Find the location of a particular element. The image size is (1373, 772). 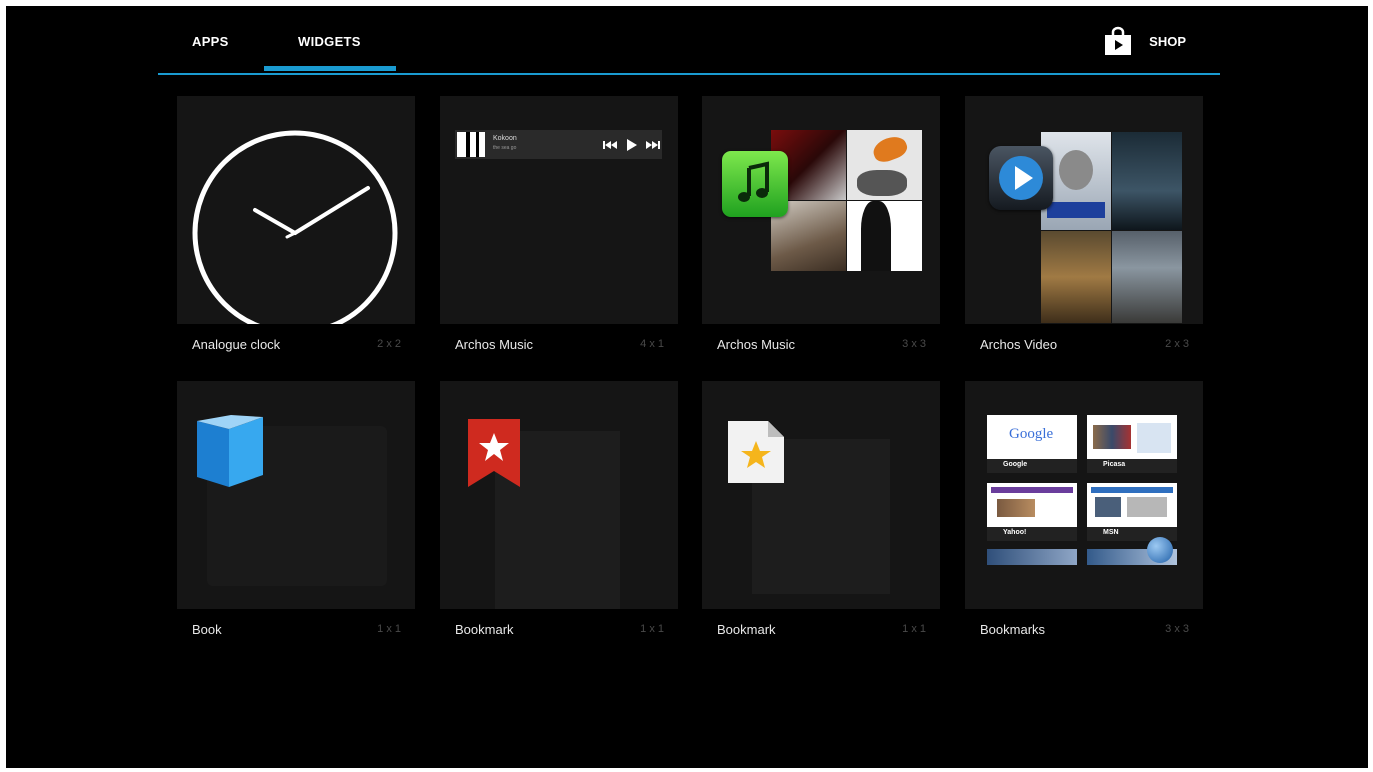

next-track-icon is located at coordinates (653, 145).